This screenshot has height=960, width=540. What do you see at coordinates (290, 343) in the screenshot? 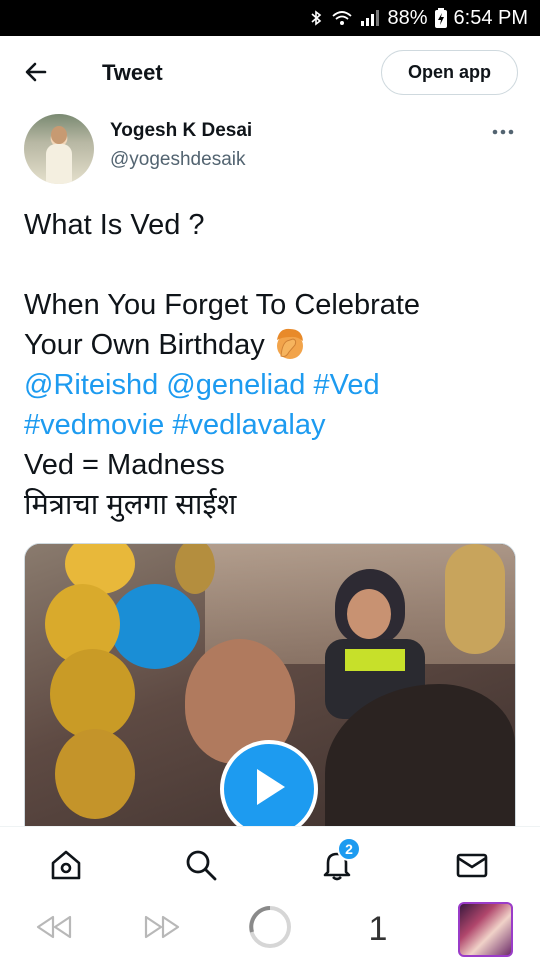
I see `face-palm-emoji-icon` at bounding box center [290, 343].